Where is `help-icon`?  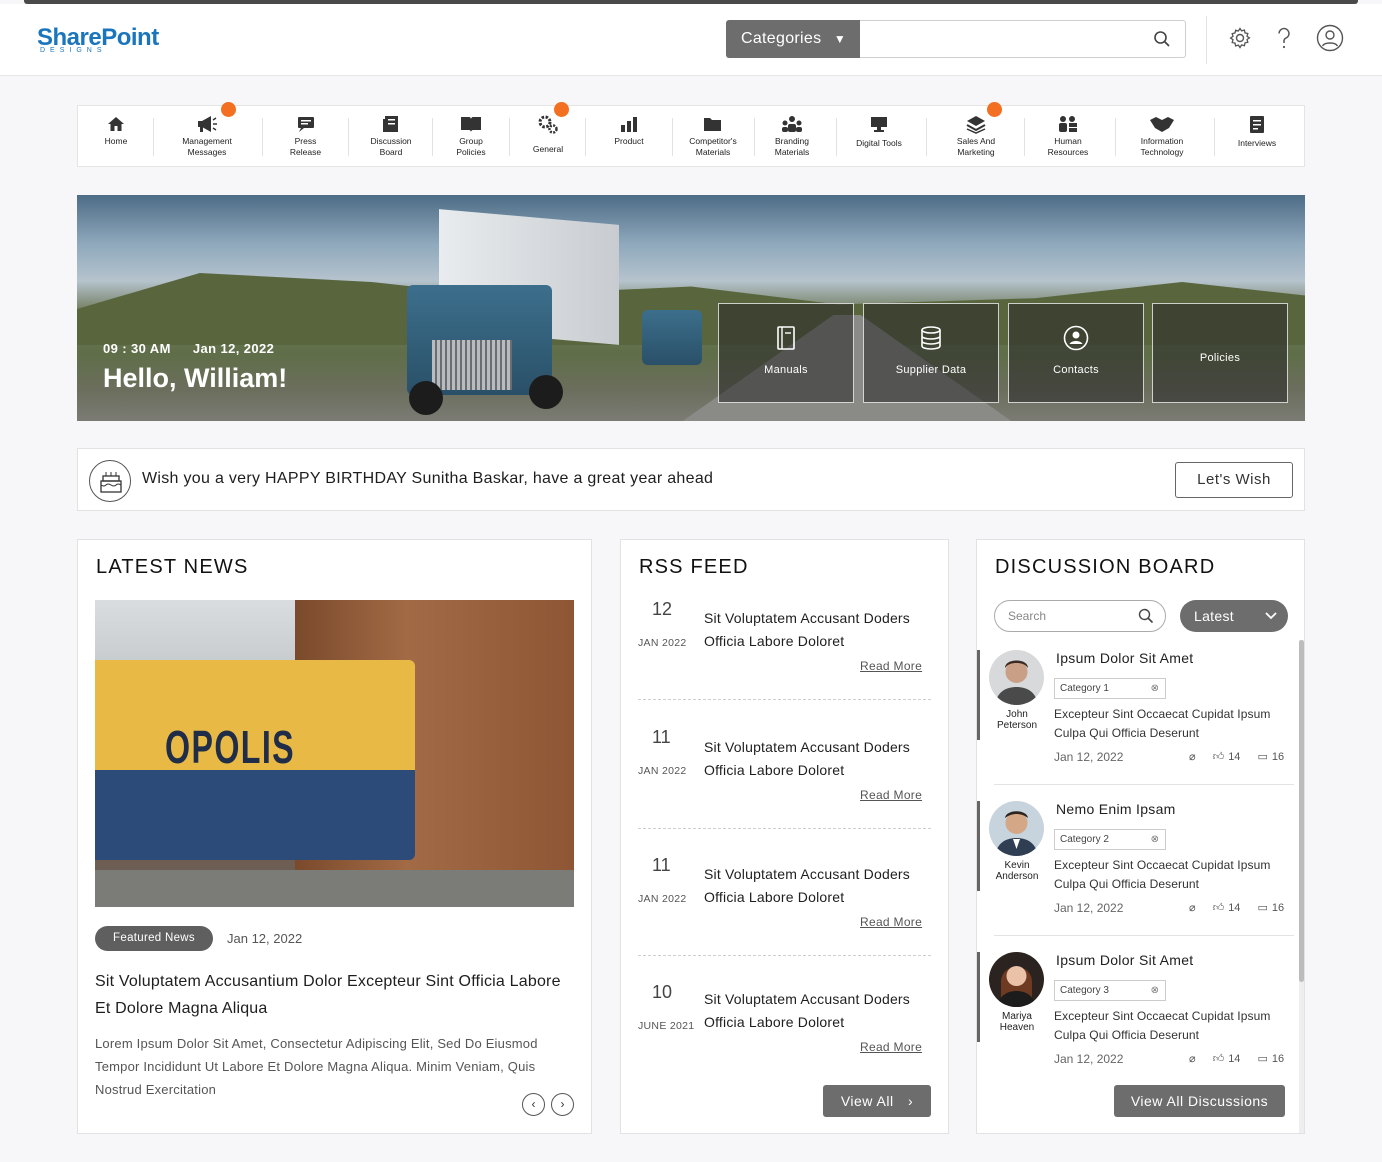 help-icon is located at coordinates (1284, 38).